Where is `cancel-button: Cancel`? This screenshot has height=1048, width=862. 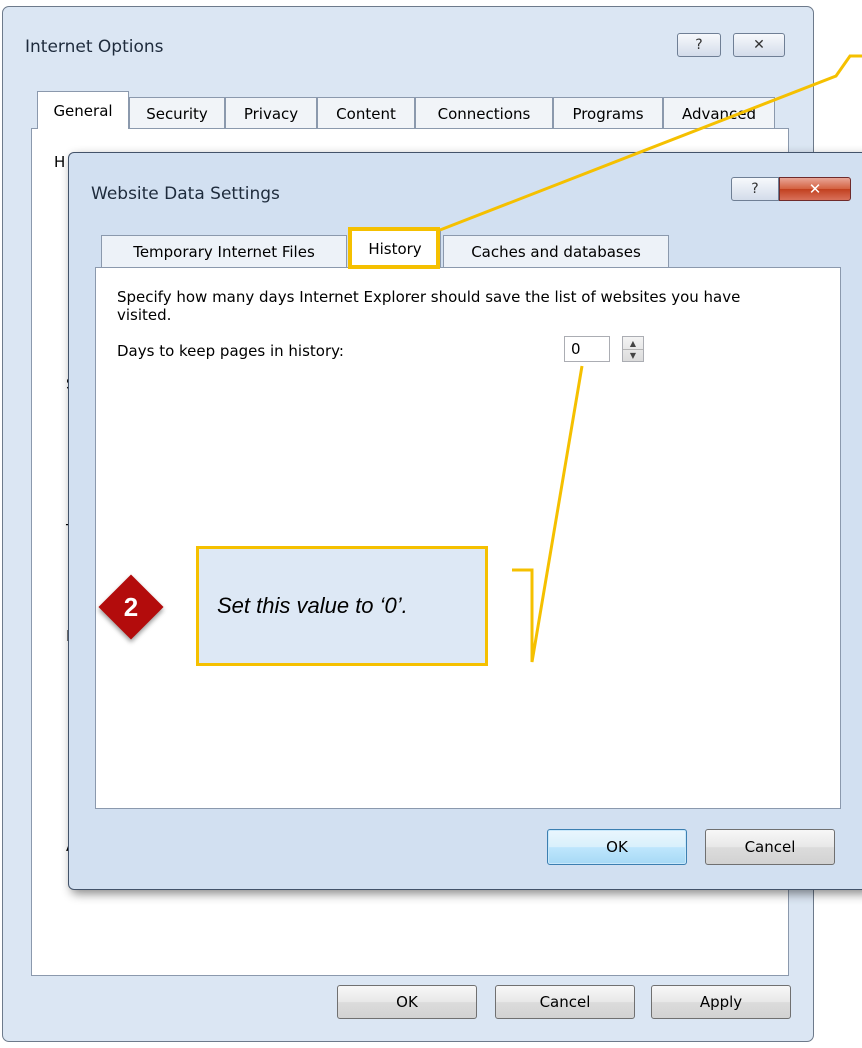 cancel-button: Cancel is located at coordinates (565, 1002).